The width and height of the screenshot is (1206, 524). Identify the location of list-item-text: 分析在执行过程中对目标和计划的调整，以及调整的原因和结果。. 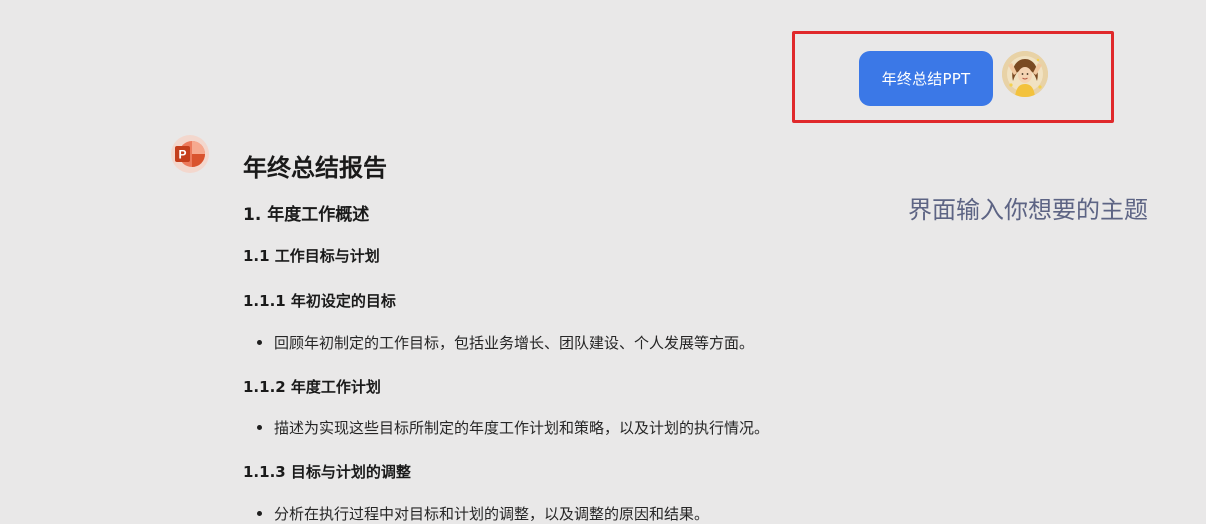
(492, 514).